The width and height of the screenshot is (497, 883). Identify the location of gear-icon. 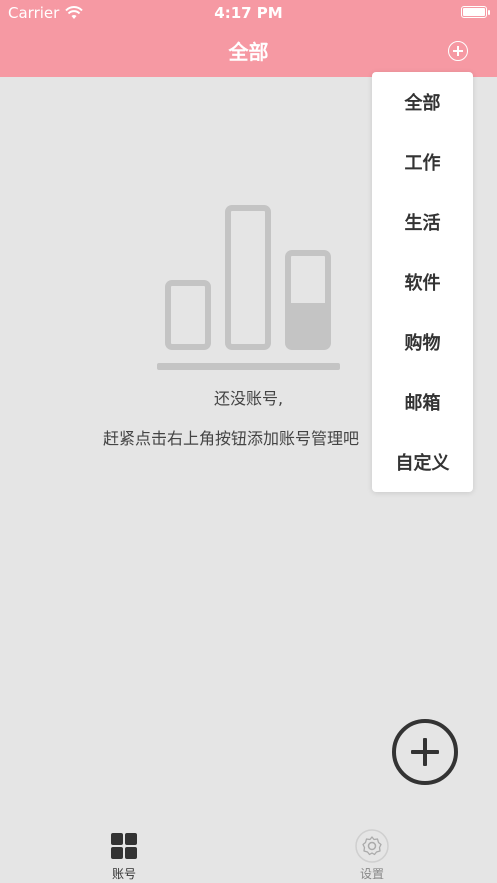
(372, 846).